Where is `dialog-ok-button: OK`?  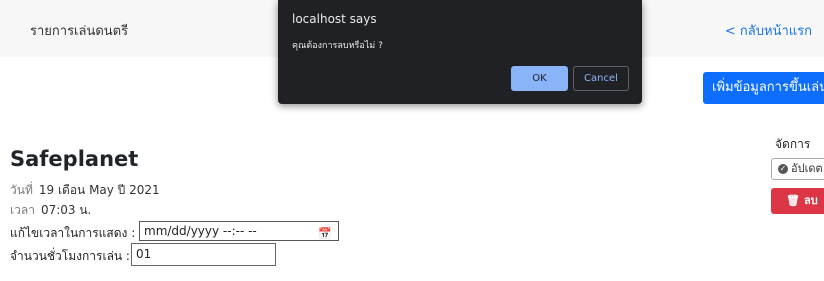 dialog-ok-button: OK is located at coordinates (539, 78).